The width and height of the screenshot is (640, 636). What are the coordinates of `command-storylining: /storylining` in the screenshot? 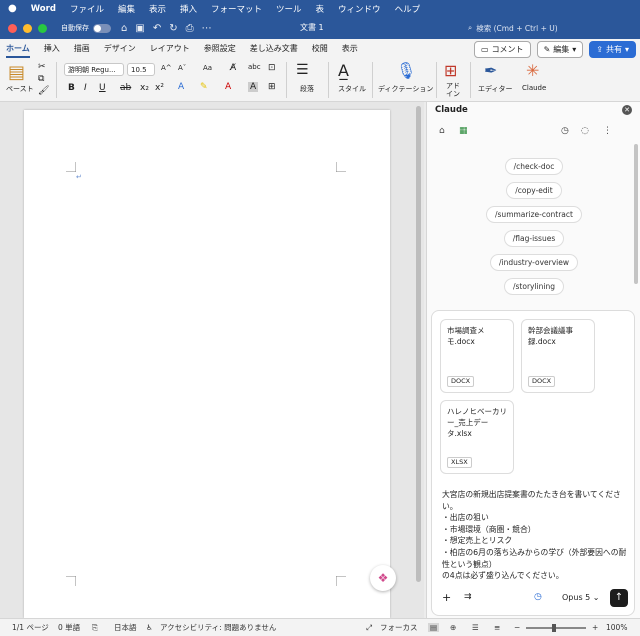 It's located at (533, 286).